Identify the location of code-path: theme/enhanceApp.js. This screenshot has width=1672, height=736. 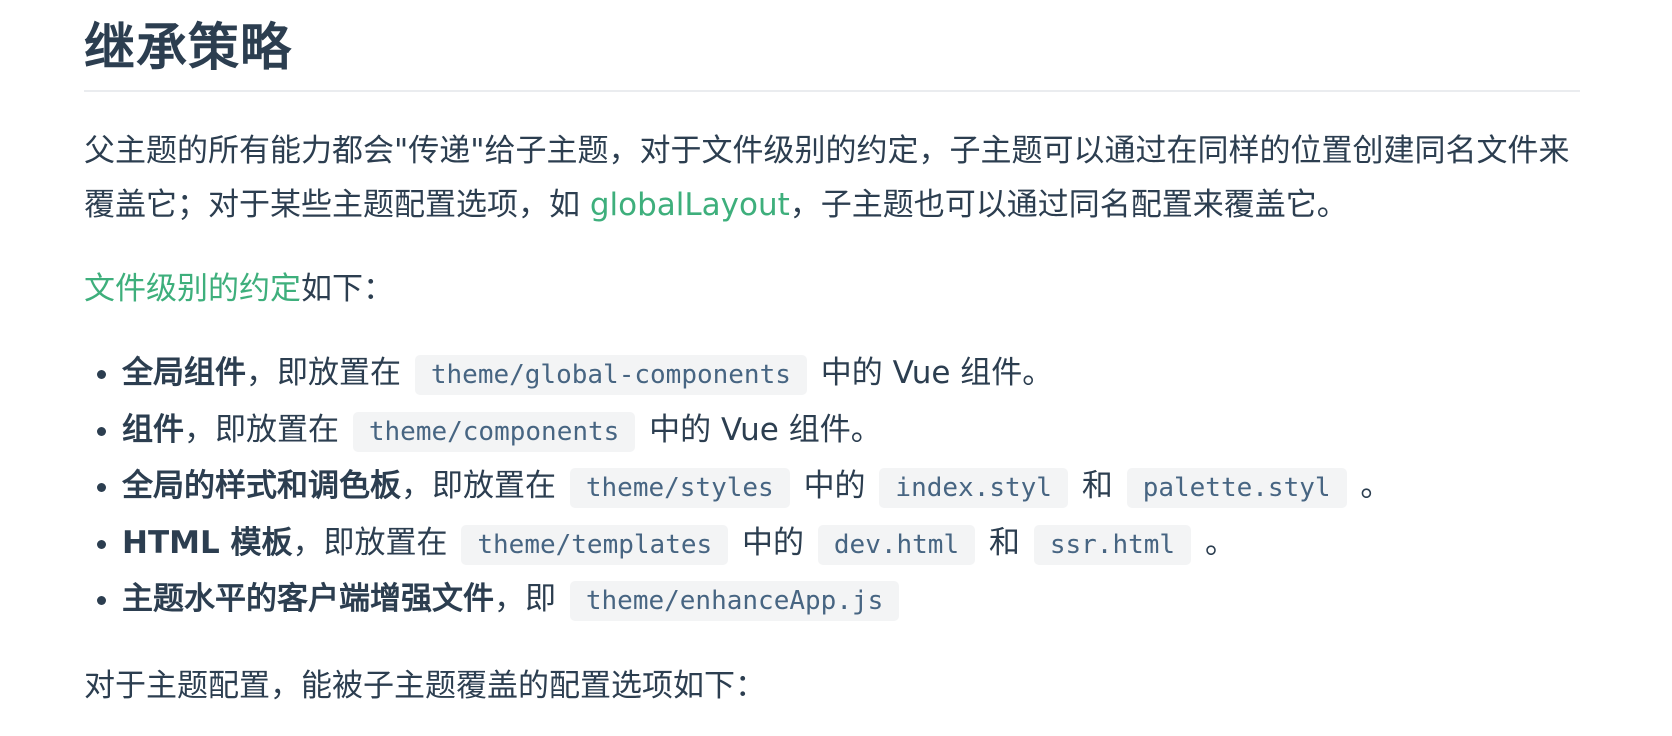
(734, 601).